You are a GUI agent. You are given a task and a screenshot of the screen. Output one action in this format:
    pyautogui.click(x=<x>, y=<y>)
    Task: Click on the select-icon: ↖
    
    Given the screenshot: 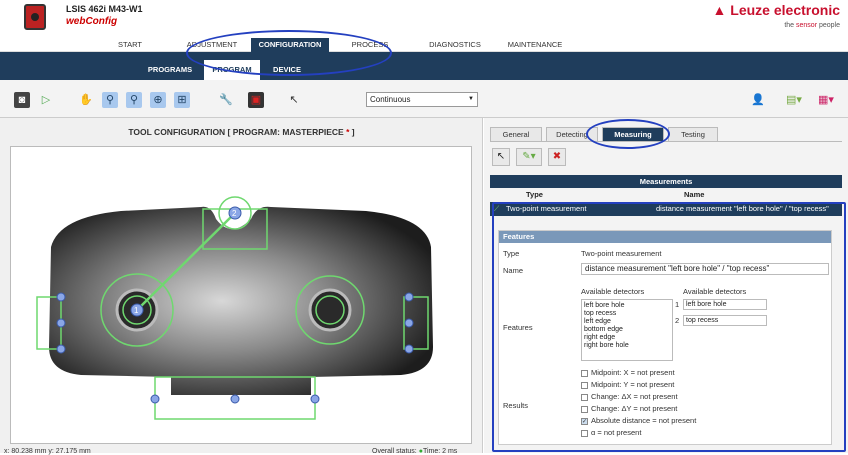 What is the action you would take?
    pyautogui.click(x=501, y=157)
    